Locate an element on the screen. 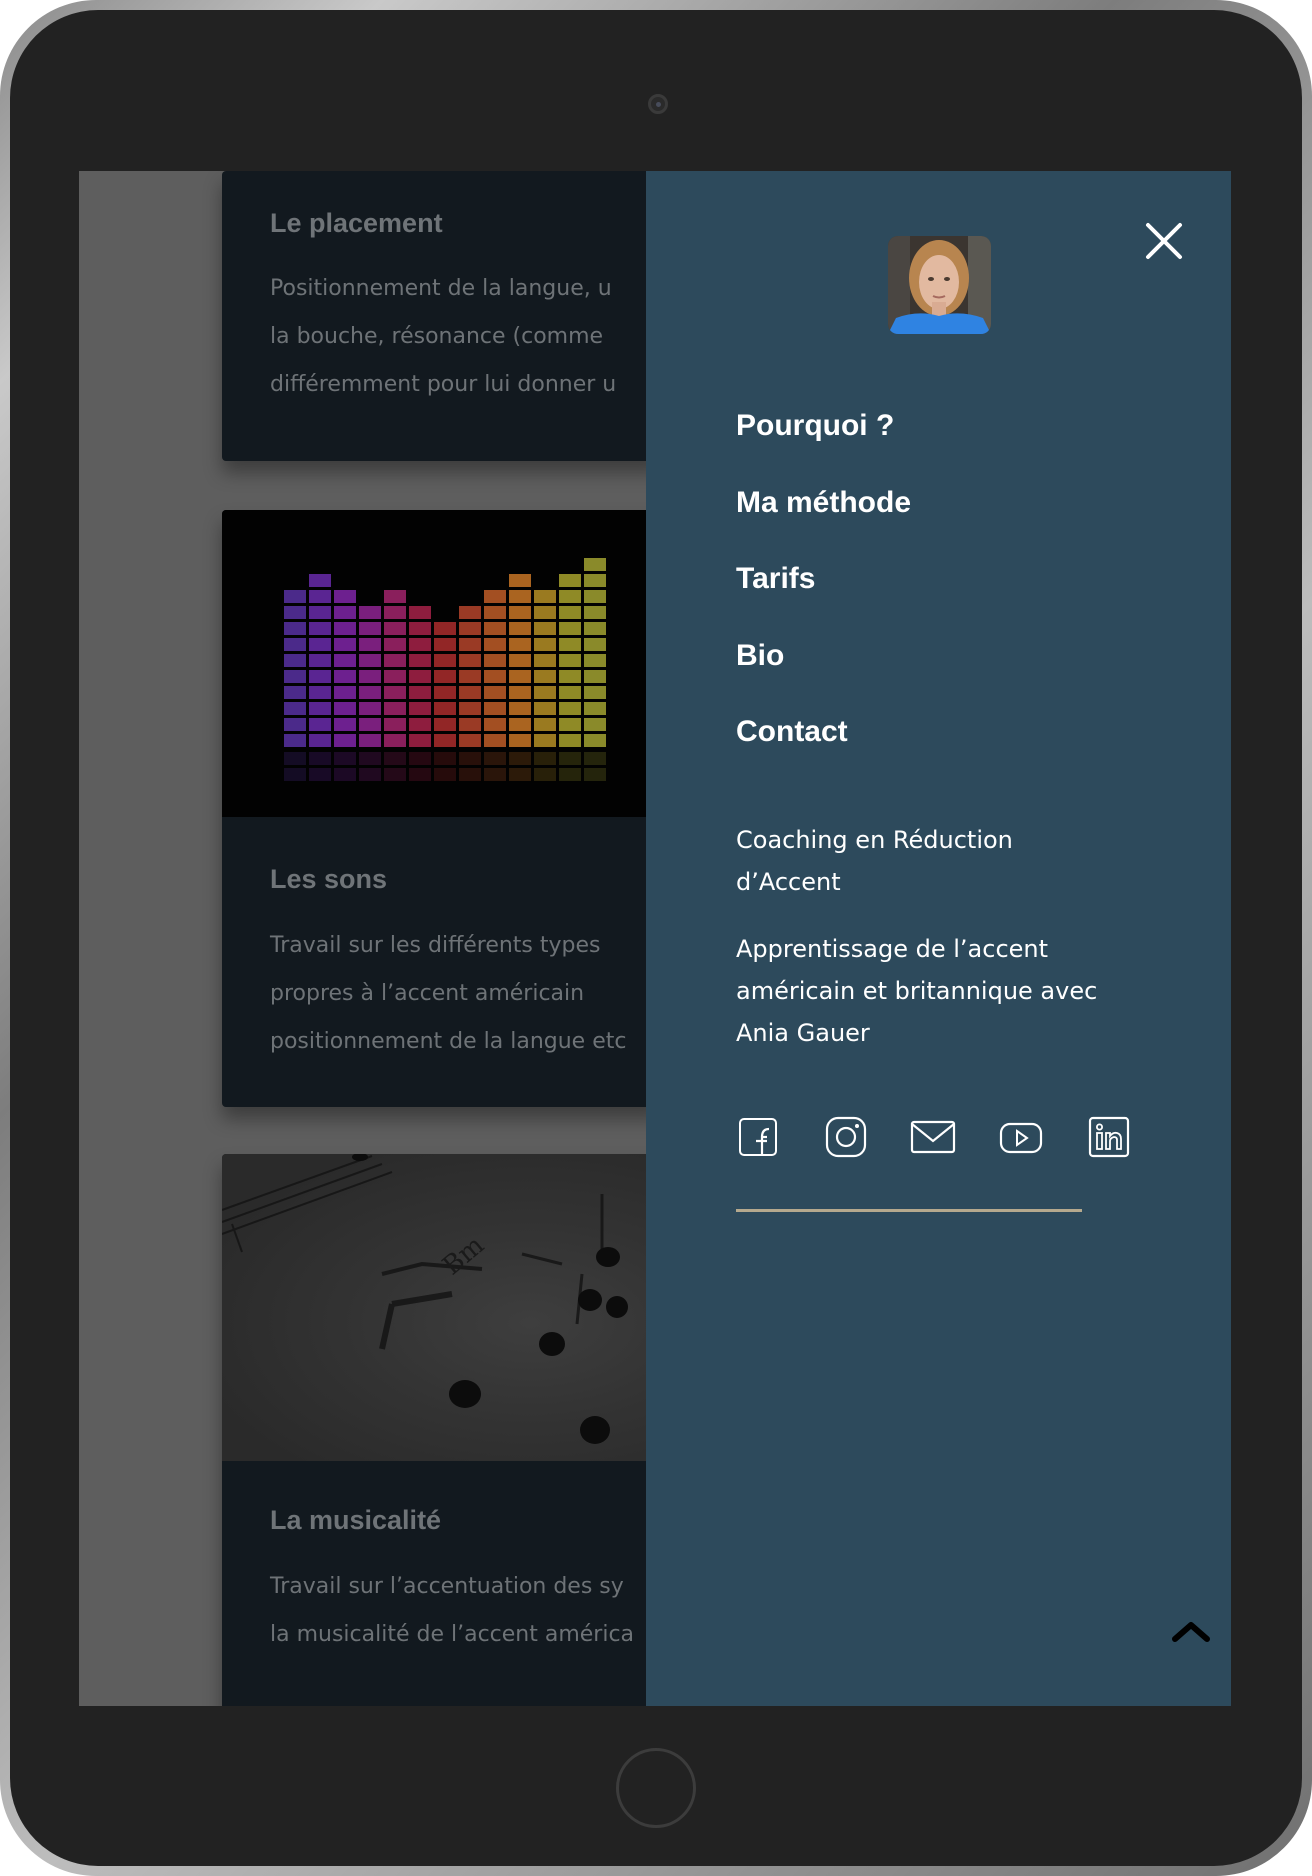 Image resolution: width=1312 pixels, height=1876 pixels. close-button is located at coordinates (1164, 241).